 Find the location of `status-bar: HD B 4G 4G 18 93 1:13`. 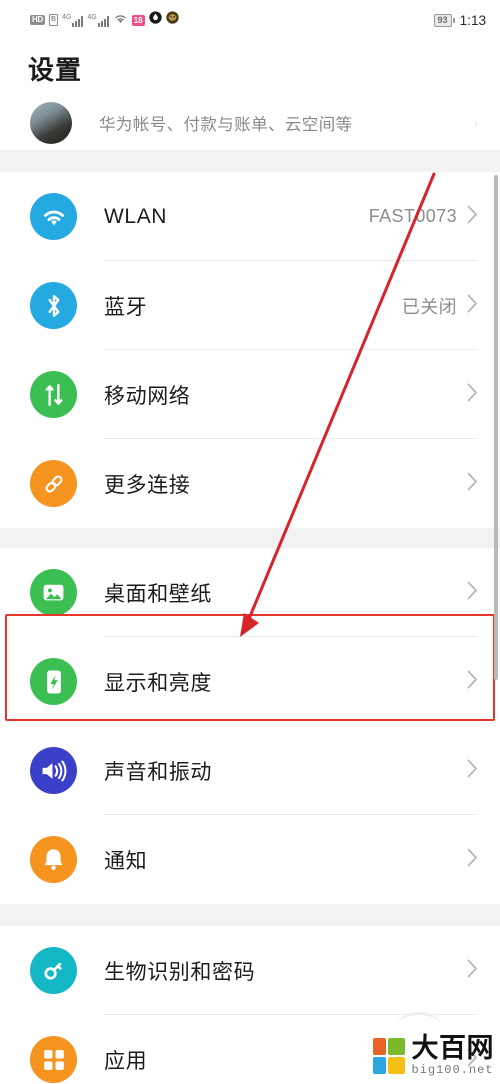

status-bar: HD B 4G 4G 18 93 1:13 is located at coordinates (250, 20).